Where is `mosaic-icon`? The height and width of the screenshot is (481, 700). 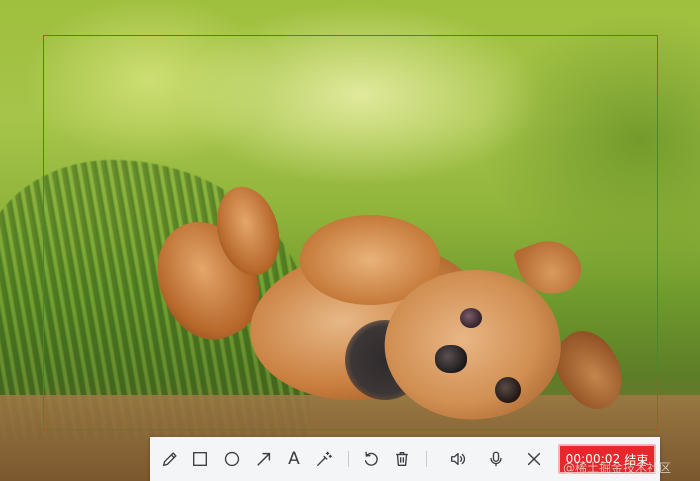
mosaic-icon is located at coordinates (324, 459).